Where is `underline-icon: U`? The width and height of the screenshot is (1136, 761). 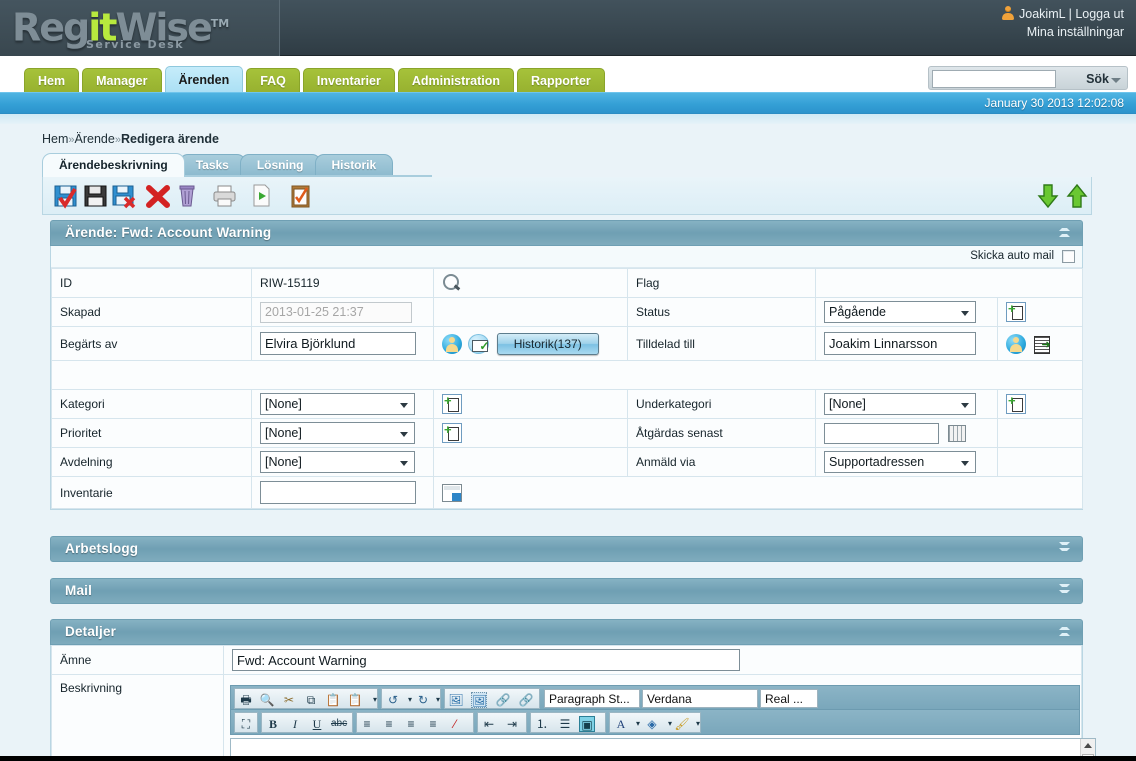
underline-icon: U is located at coordinates (317, 724).